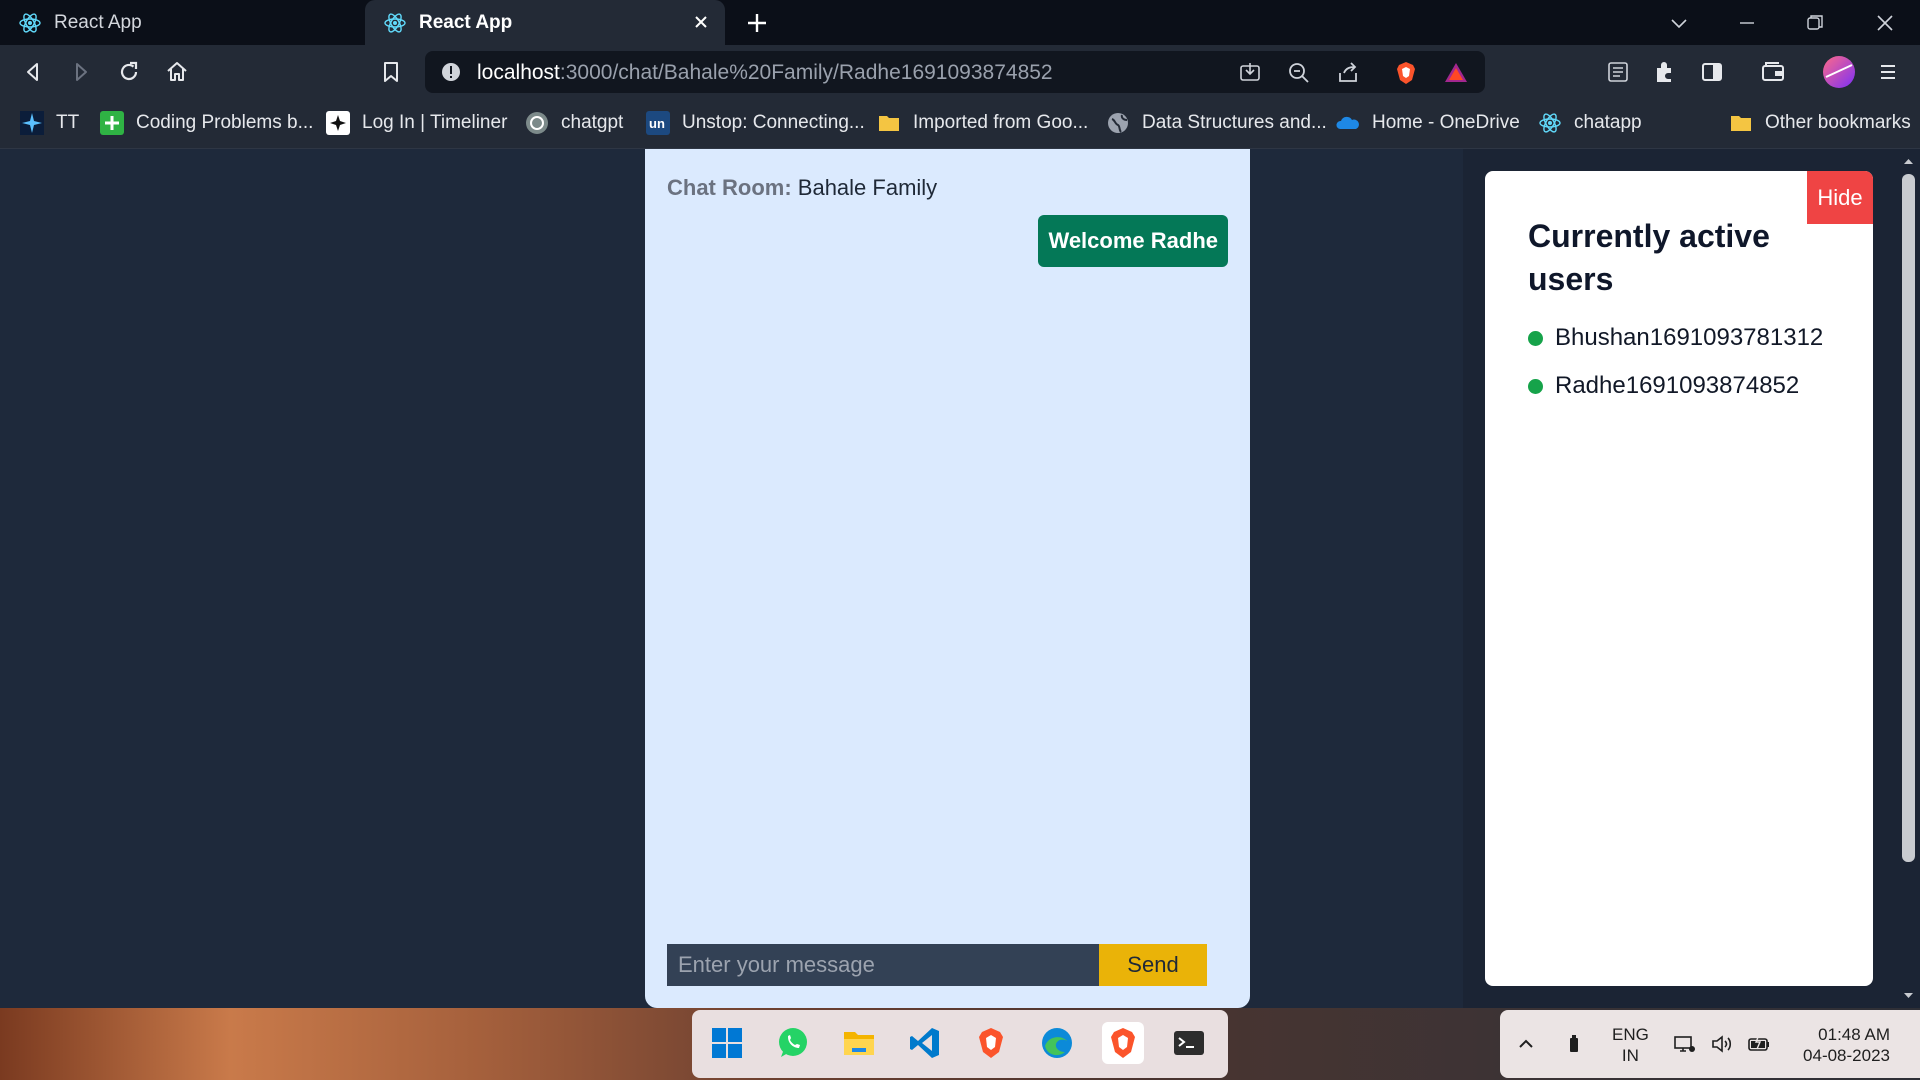 This screenshot has width=1920, height=1080. Describe the element at coordinates (1854, 1034) in the screenshot. I see `clock-time: 01:48 AM` at that location.